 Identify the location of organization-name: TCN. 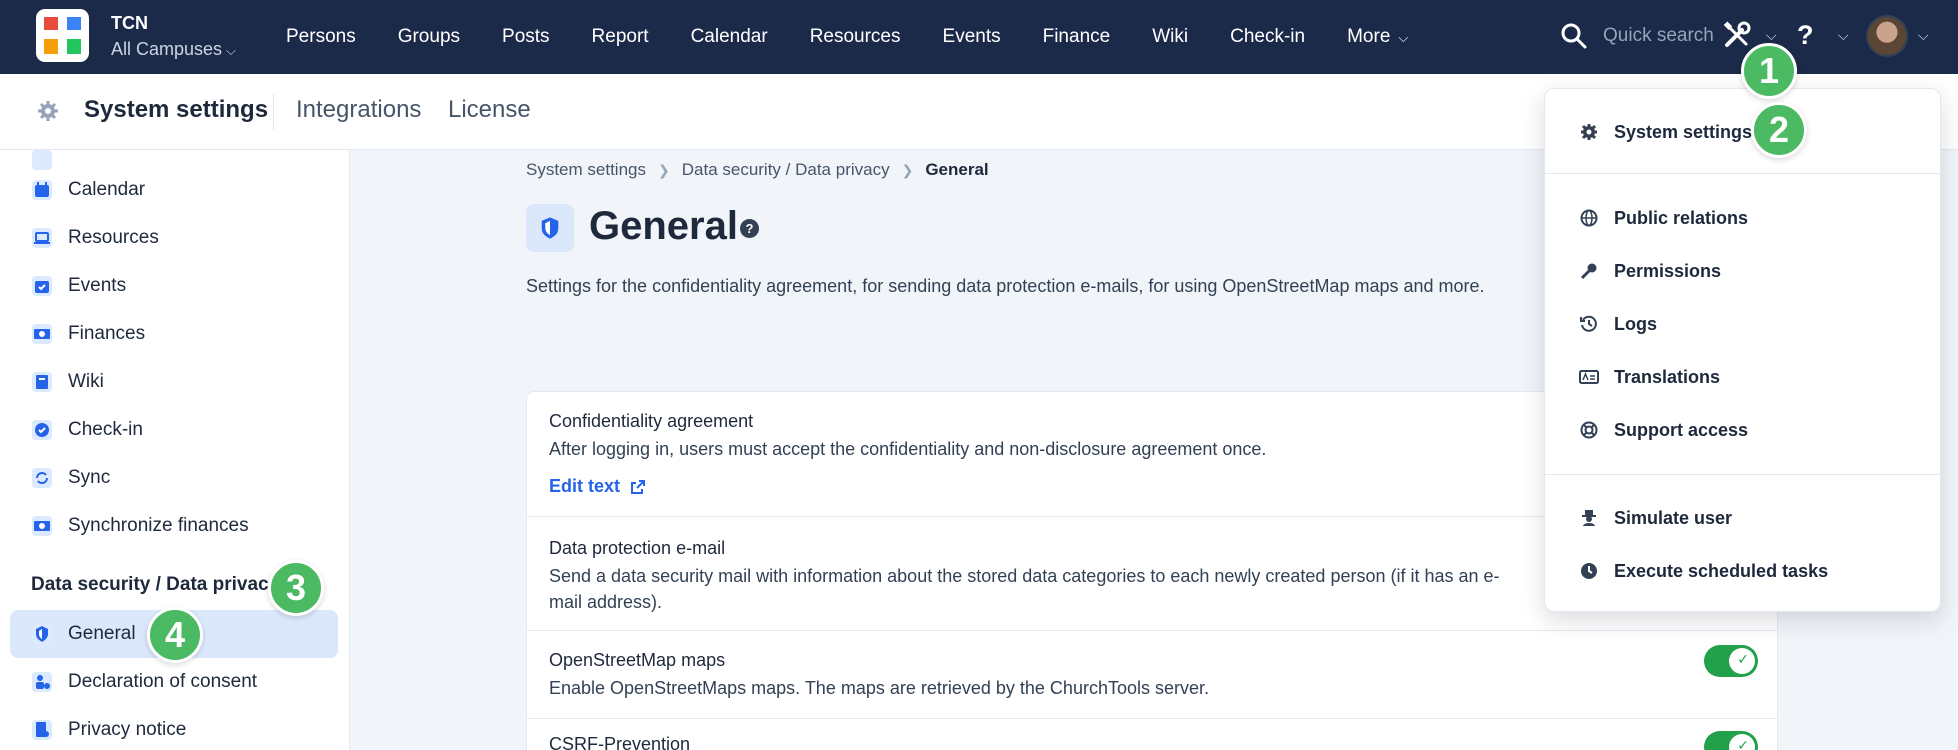
(129, 23).